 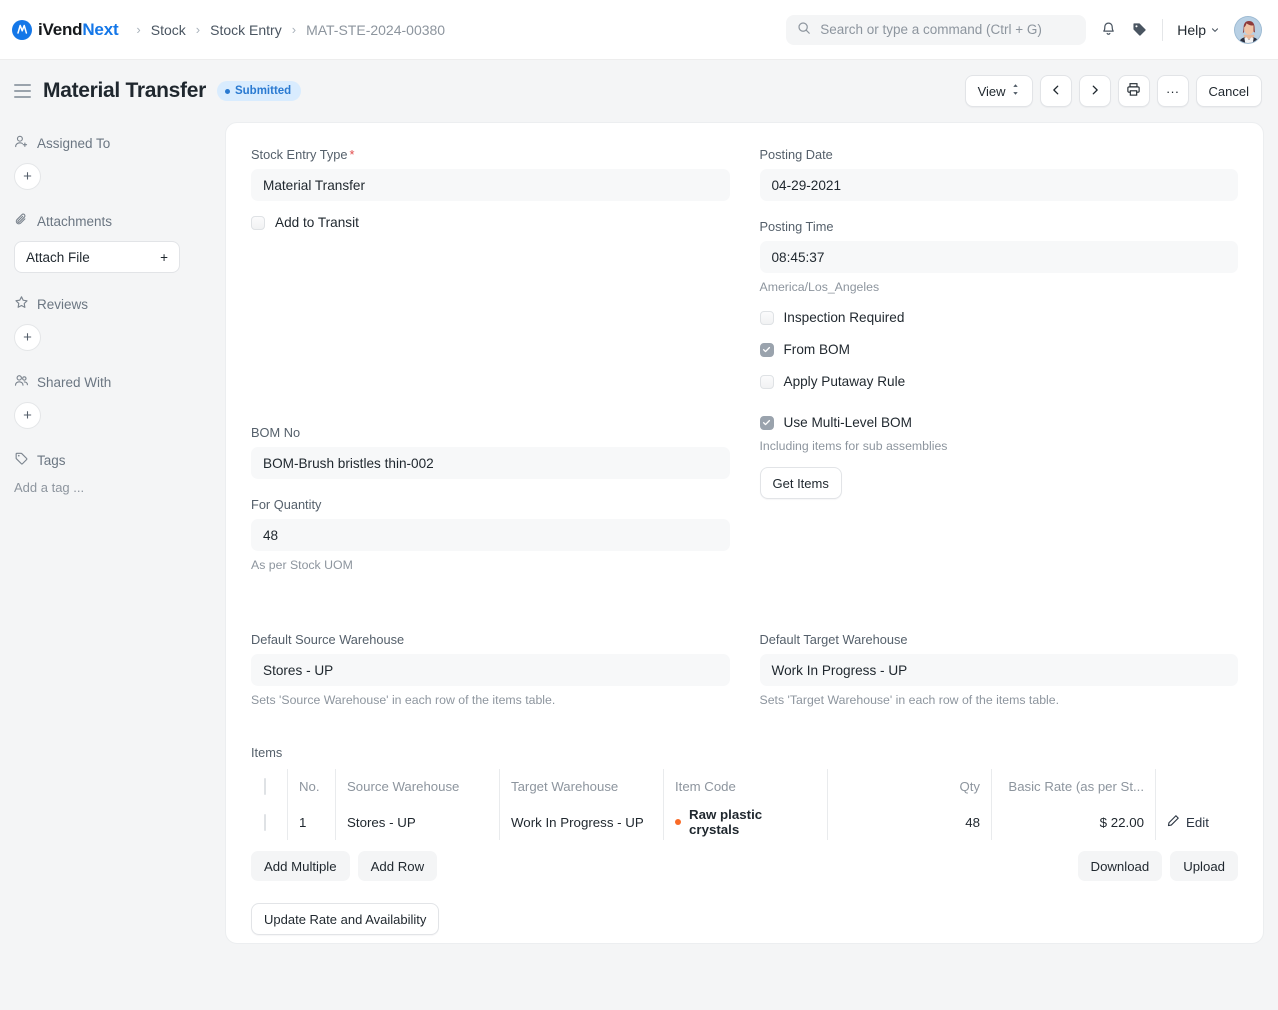 I want to click on label-default-target-warehouse: Default Target Warehouse, so click(x=833, y=639).